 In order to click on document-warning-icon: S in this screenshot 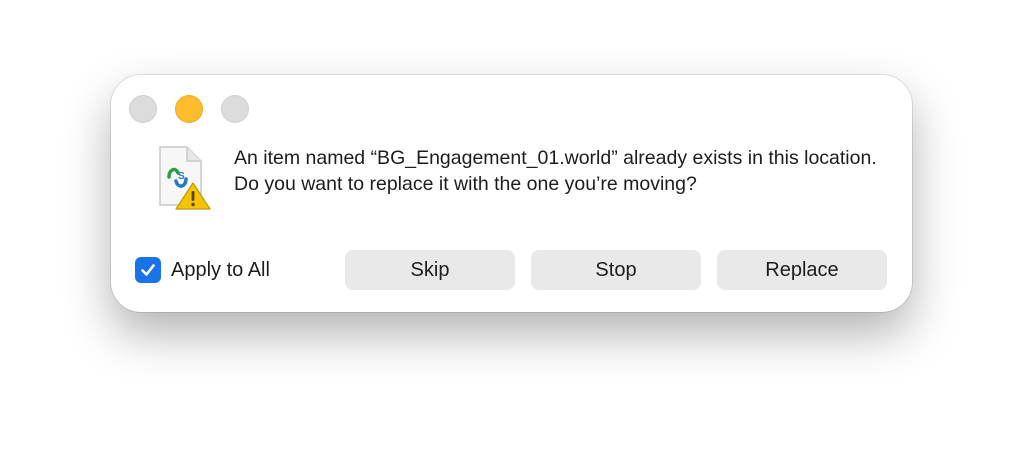, I will do `click(184, 179)`.